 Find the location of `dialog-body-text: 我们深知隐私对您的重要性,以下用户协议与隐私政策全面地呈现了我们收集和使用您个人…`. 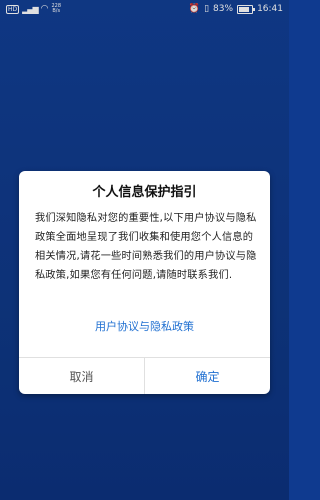

dialog-body-text: 我们深知隐私对您的重要性,以下用户协议与隐私政策全面地呈现了我们收集和使用您个人… is located at coordinates (146, 247).